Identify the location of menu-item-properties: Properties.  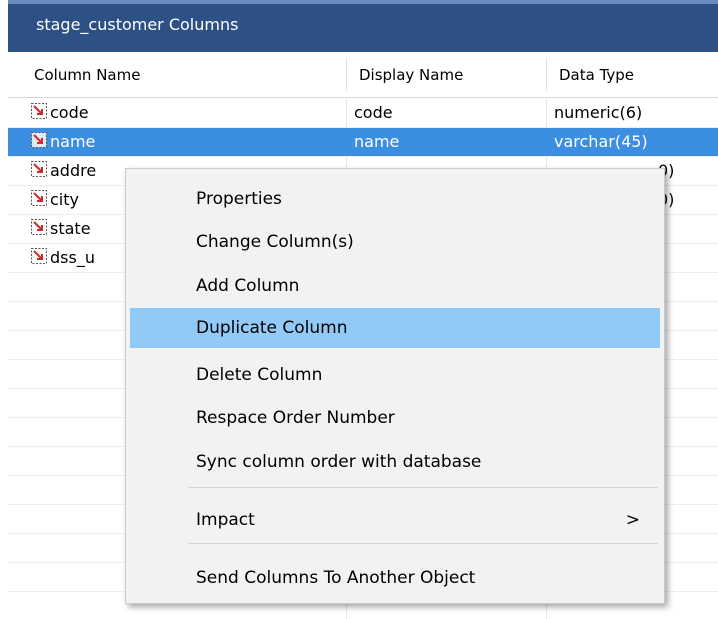
(395, 199).